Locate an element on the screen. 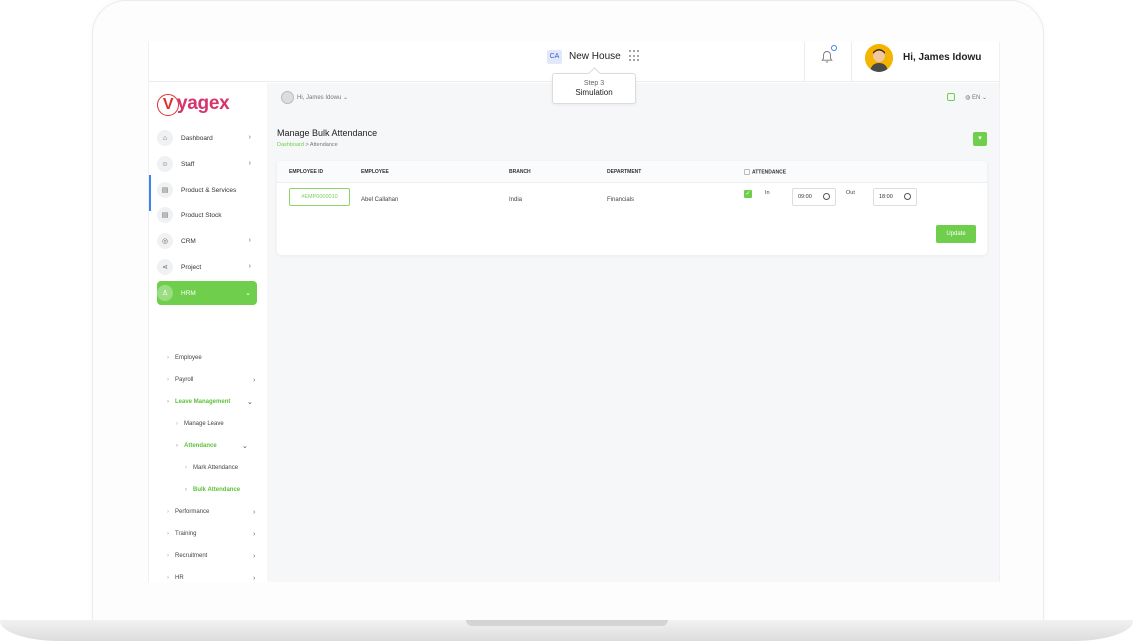  home-icon: ⌂ is located at coordinates (165, 138).